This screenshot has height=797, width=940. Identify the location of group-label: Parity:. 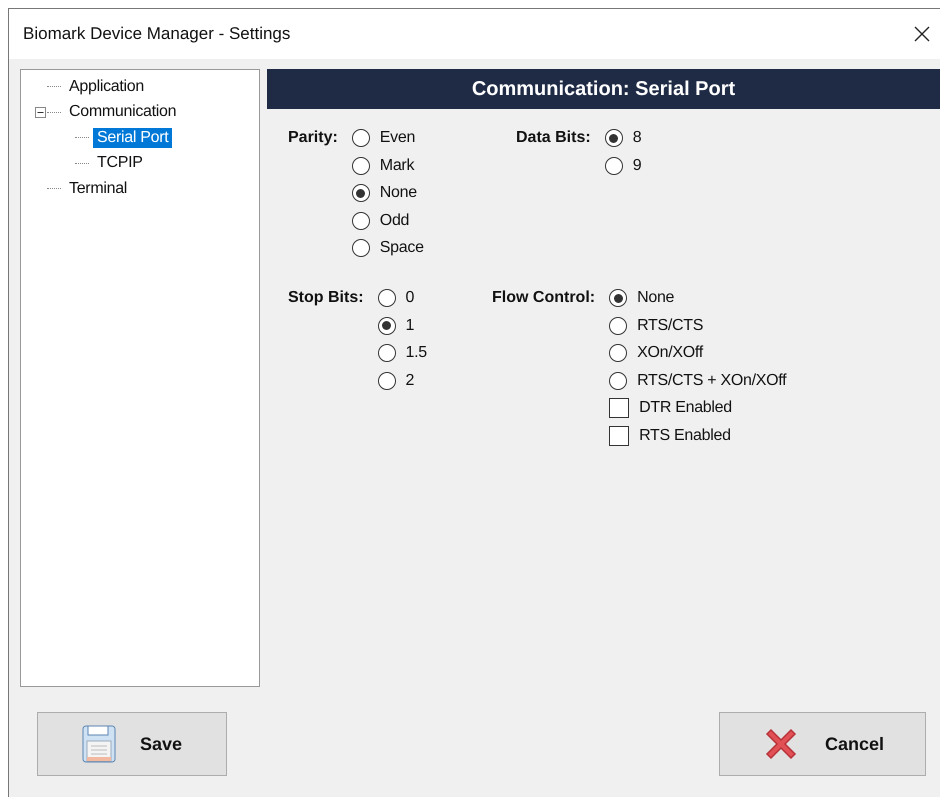
(313, 138).